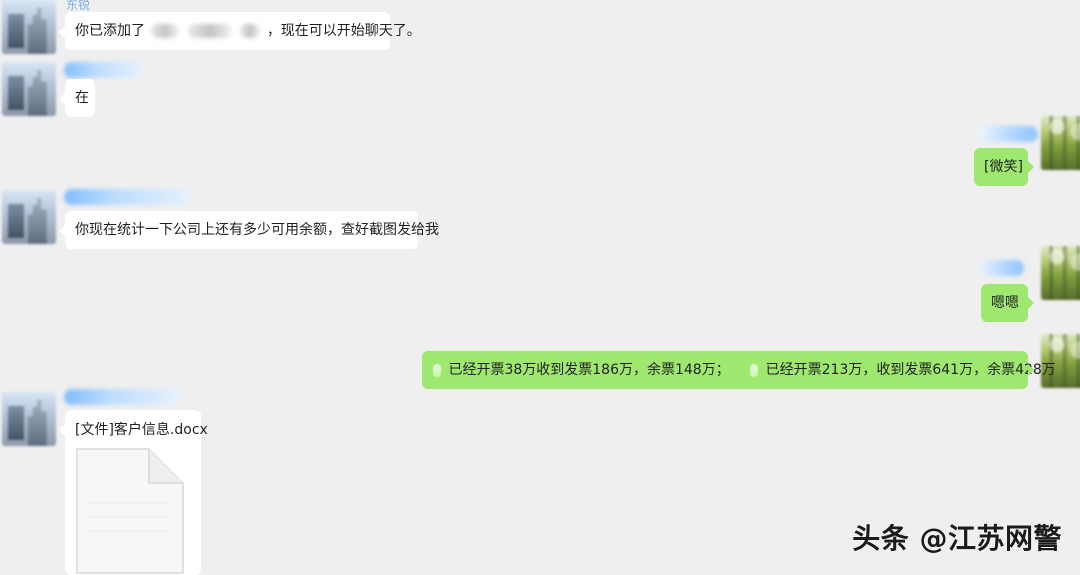 The height and width of the screenshot is (575, 1080). I want to click on file-message-card: [文件]客户信息.docx, so click(133, 492).